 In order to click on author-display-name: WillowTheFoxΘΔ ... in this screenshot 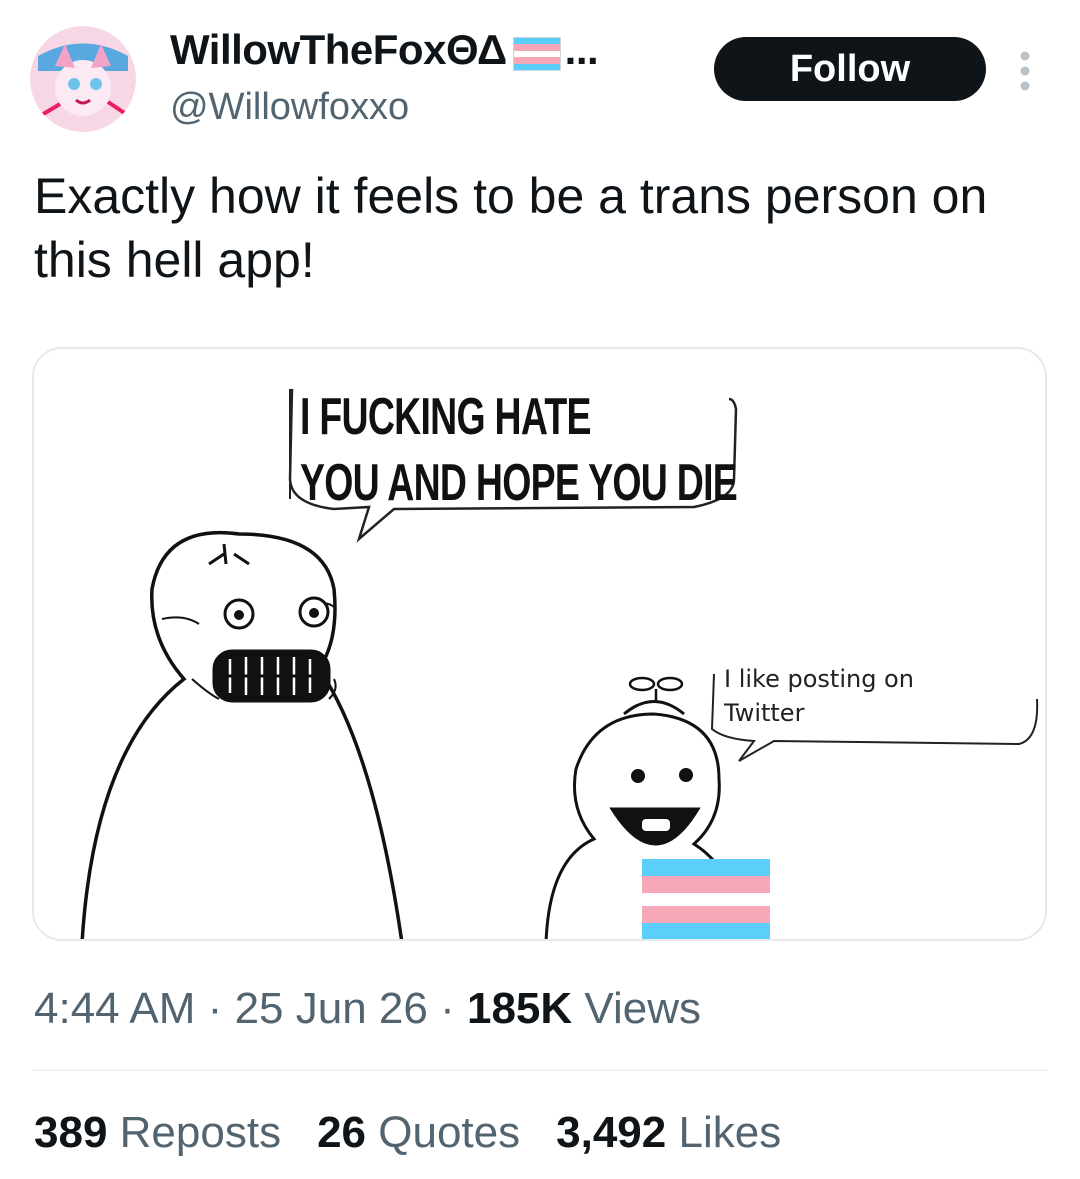, I will do `click(384, 50)`.